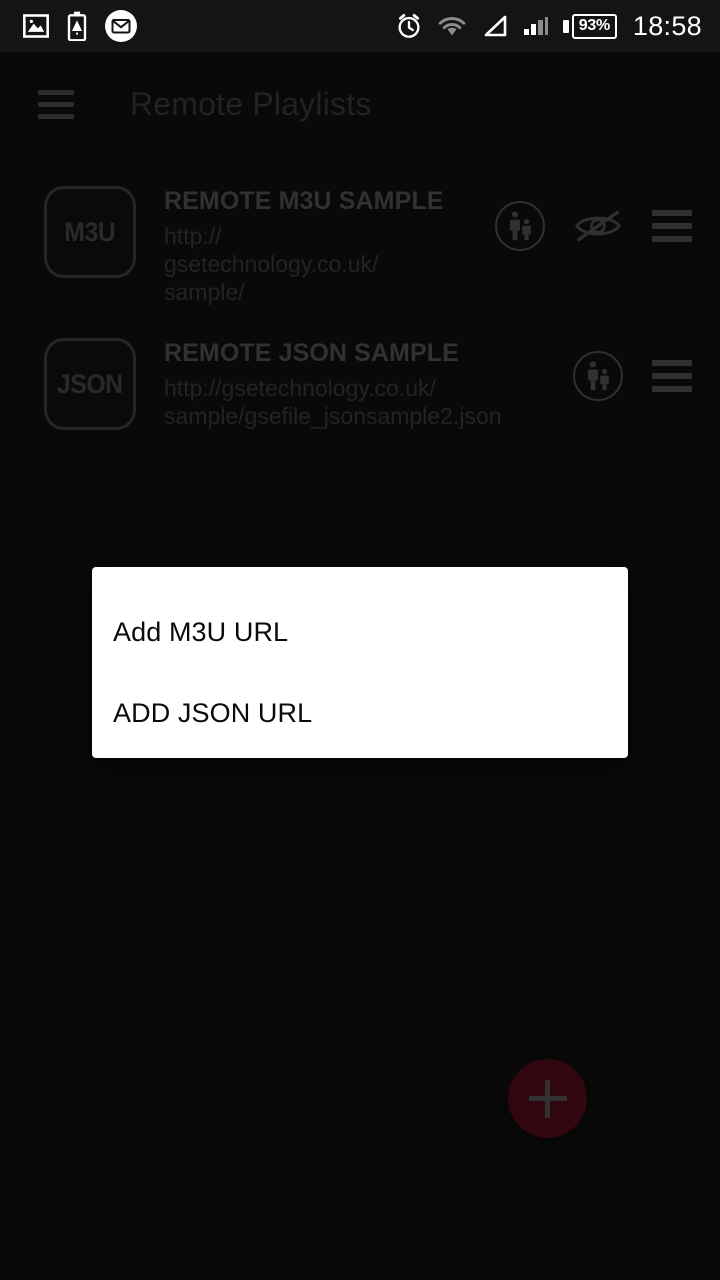 Image resolution: width=720 pixels, height=1280 pixels. What do you see at coordinates (535, 26) in the screenshot?
I see `signal-bars-icon` at bounding box center [535, 26].